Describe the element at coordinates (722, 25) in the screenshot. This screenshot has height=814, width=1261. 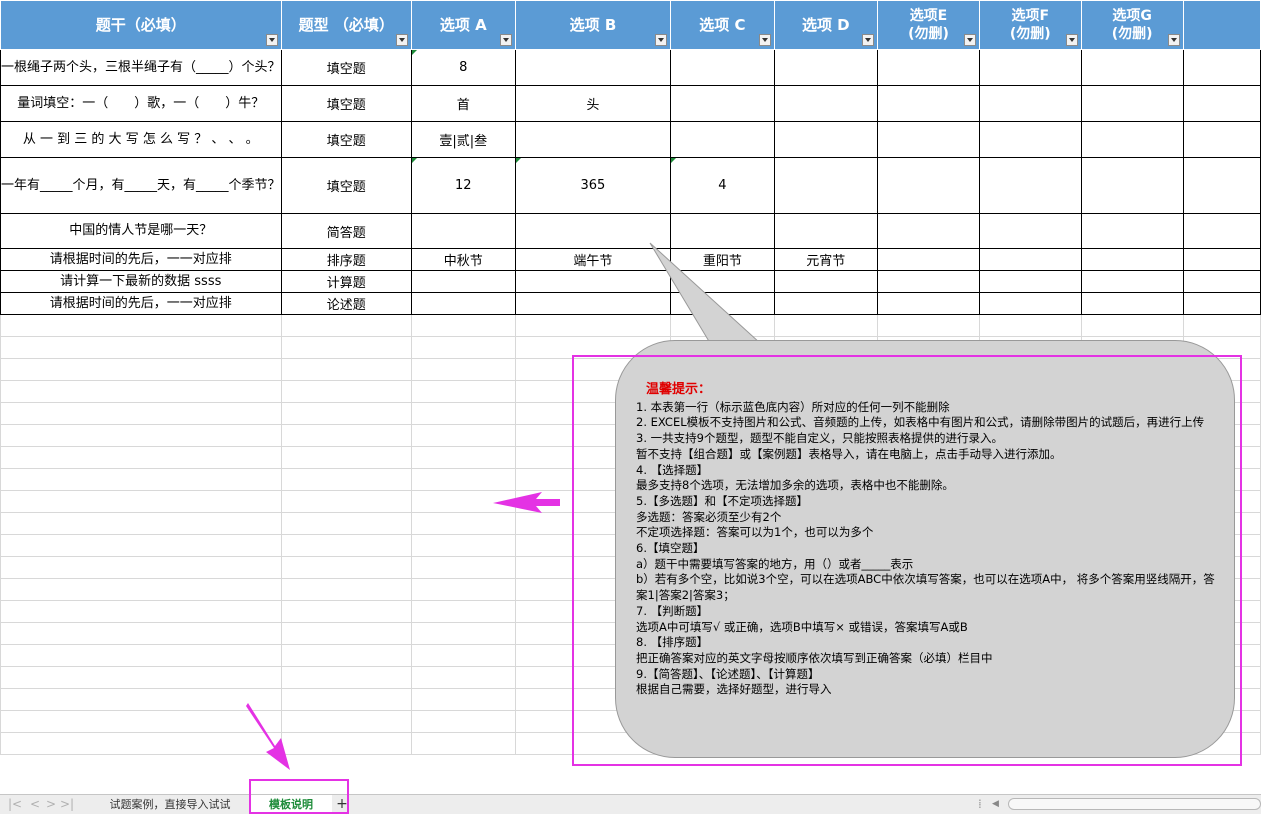
I see `header-option-c: 选项 C` at that location.